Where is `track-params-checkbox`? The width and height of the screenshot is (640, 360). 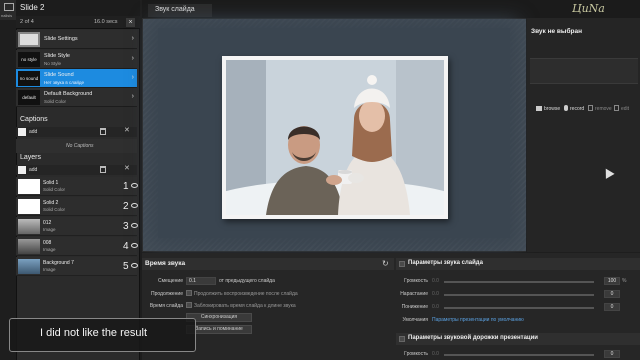
track-params-checkbox is located at coordinates (402, 339).